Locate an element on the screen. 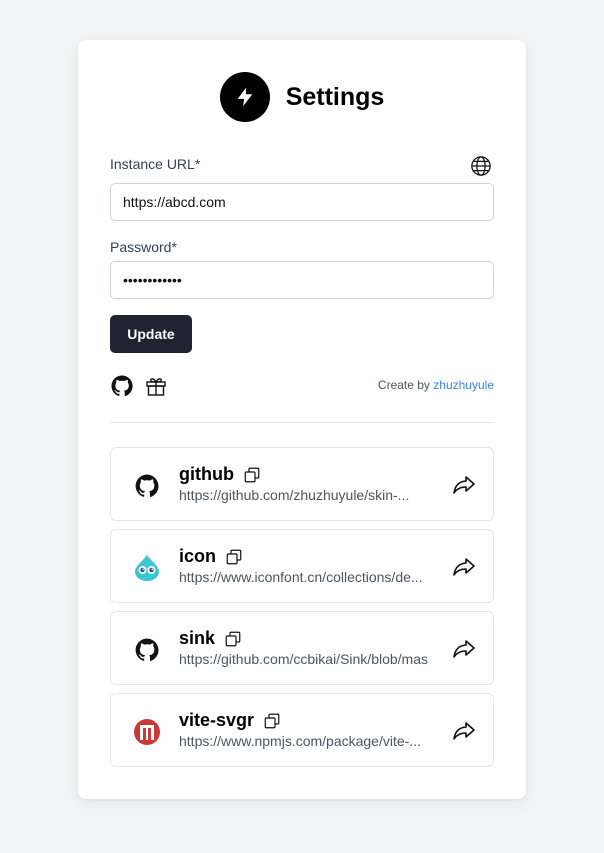  update-button: Update is located at coordinates (151, 334).